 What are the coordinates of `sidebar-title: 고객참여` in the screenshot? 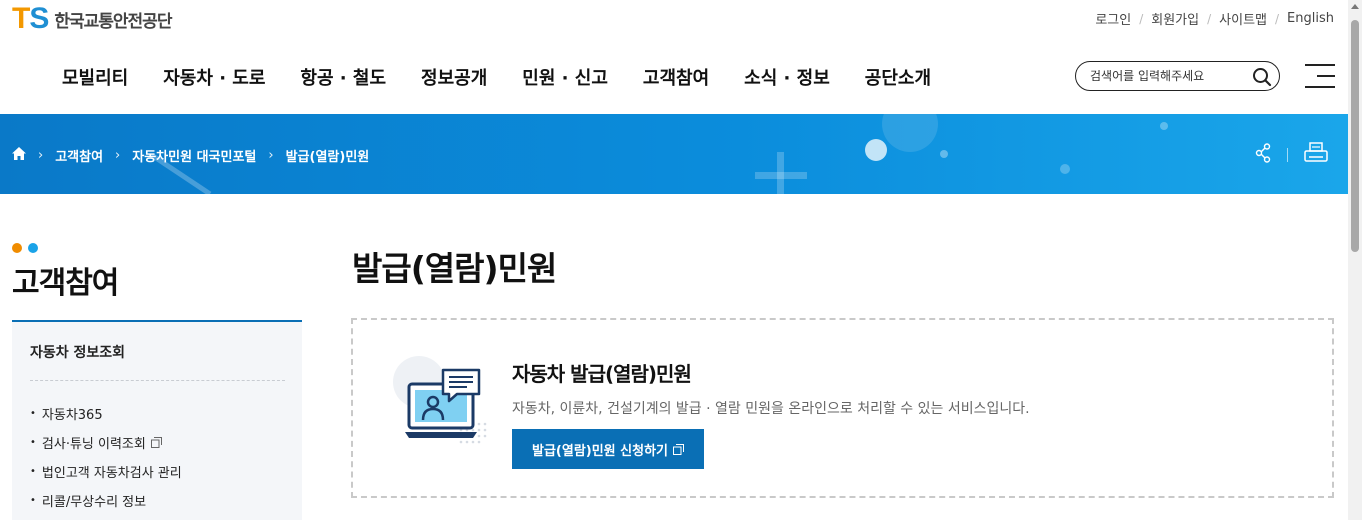 It's located at (65, 283).